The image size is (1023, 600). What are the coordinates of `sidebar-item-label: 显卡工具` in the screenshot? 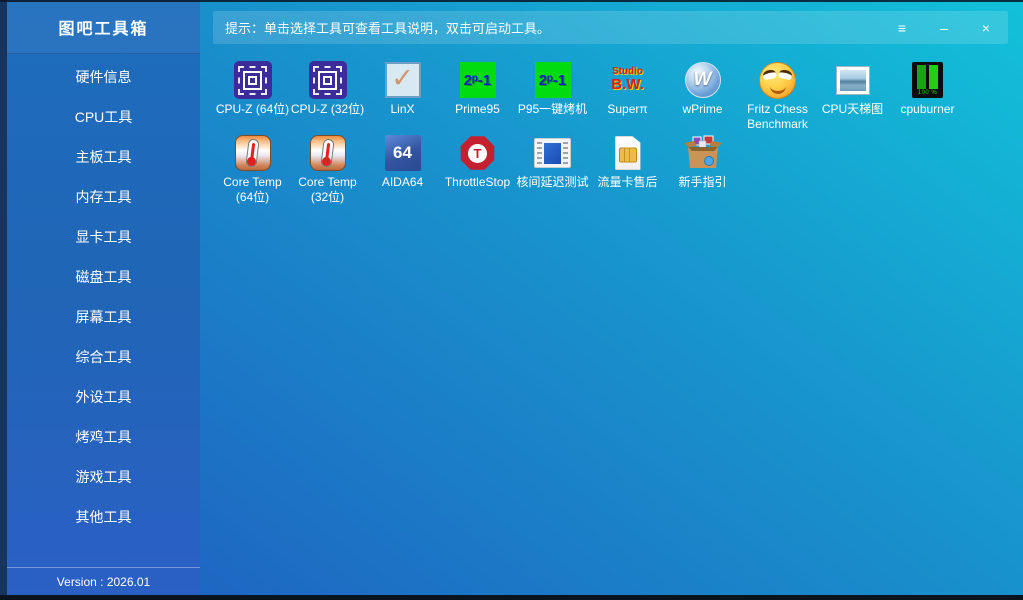 It's located at (103, 237).